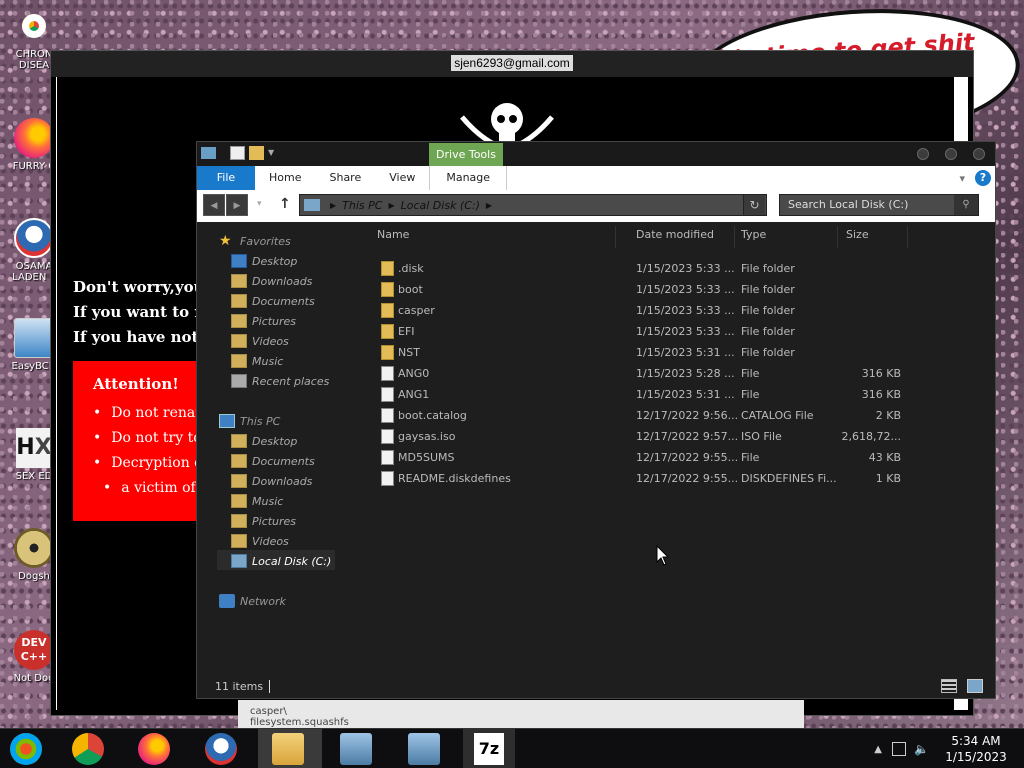  I want to click on help-icon: ?, so click(983, 178).